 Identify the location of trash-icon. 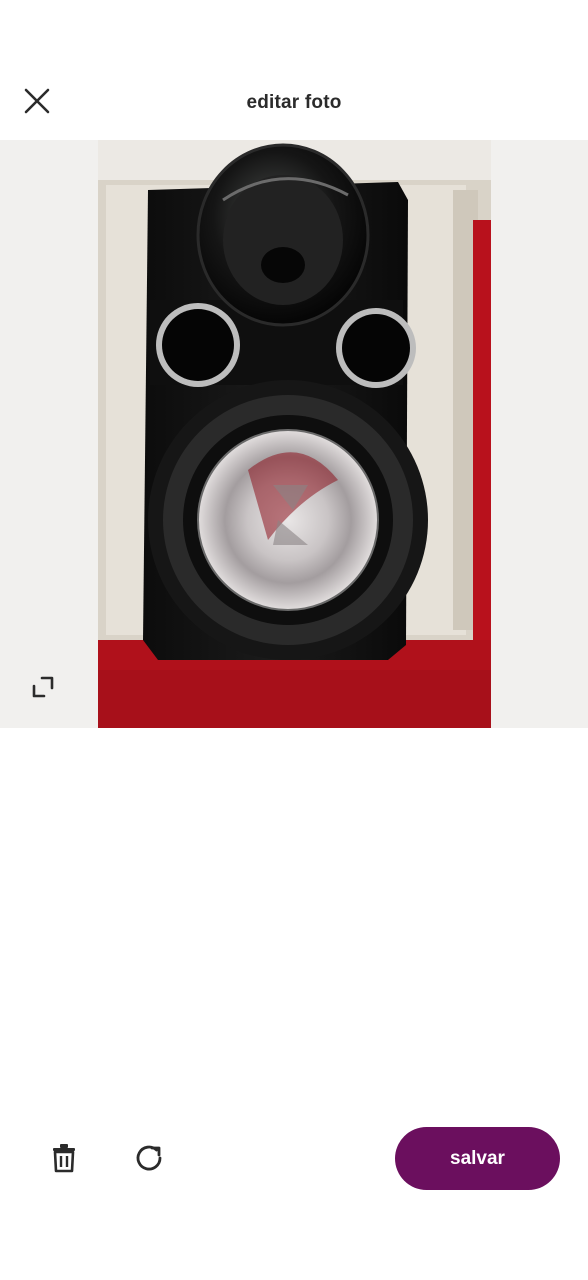
(64, 1158).